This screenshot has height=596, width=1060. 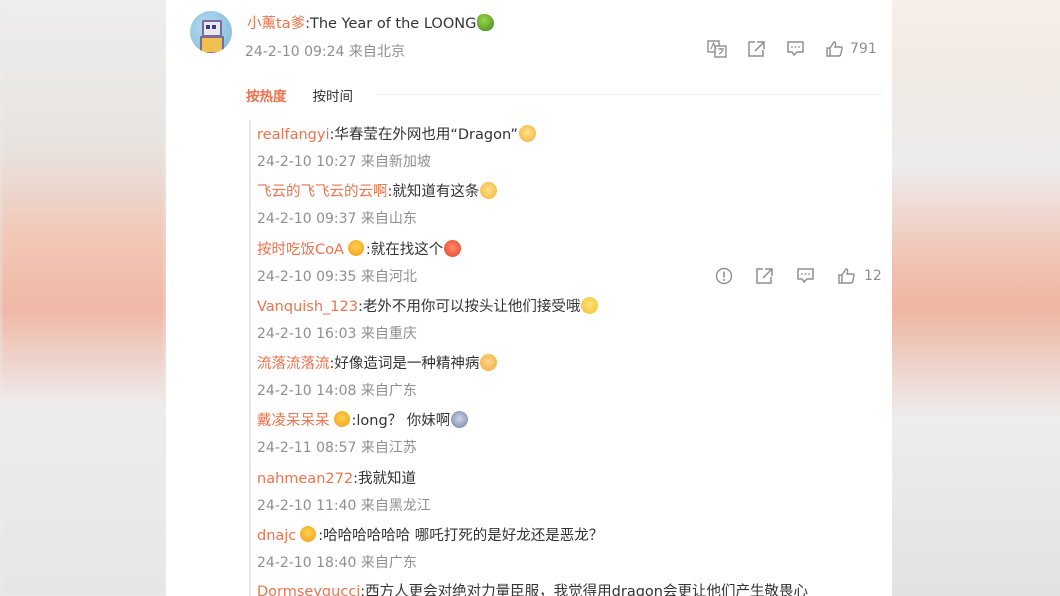 What do you see at coordinates (337, 334) in the screenshot?
I see `reply-meta: 24-2-10 16:03 来自重庆` at bounding box center [337, 334].